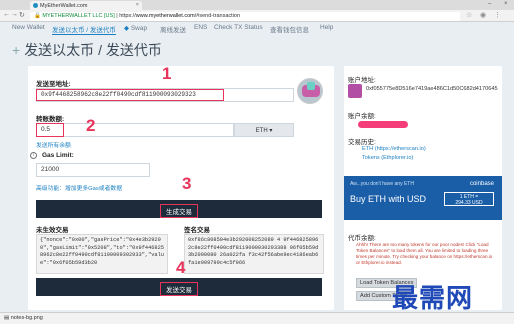 The height and width of the screenshot is (324, 514). Describe the element at coordinates (165, 16) in the screenshot. I see `url-host: www.myetherwallet.com` at that location.